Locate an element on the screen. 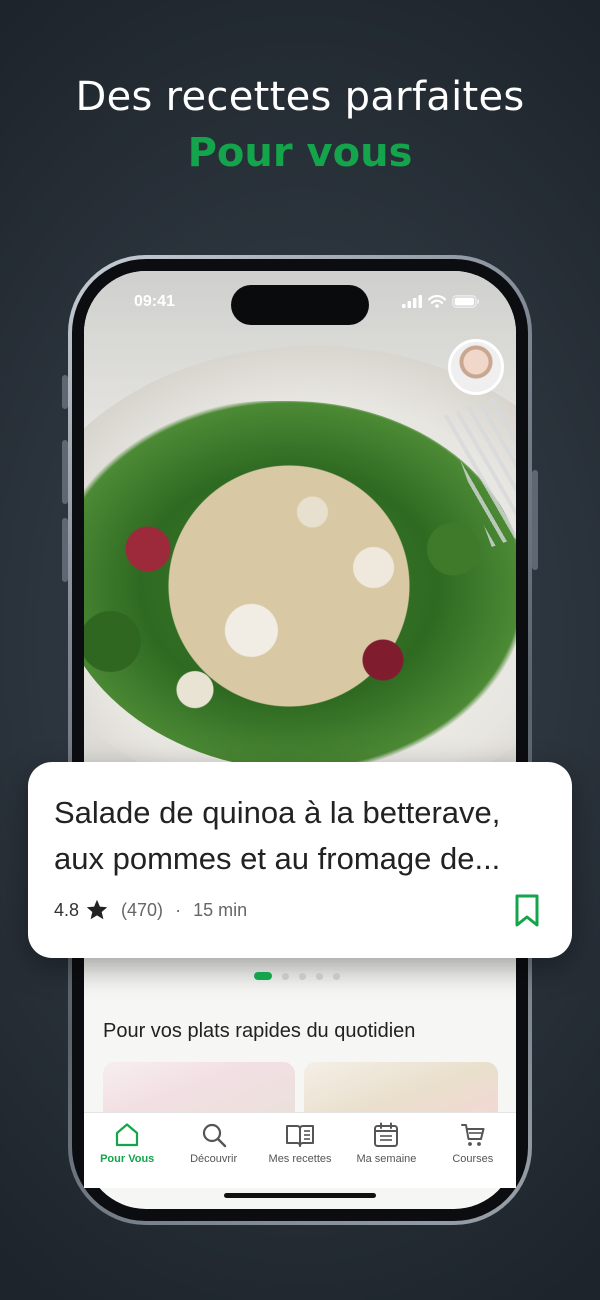 This screenshot has width=600, height=1300. recipe-duration: 15 min is located at coordinates (220, 909).